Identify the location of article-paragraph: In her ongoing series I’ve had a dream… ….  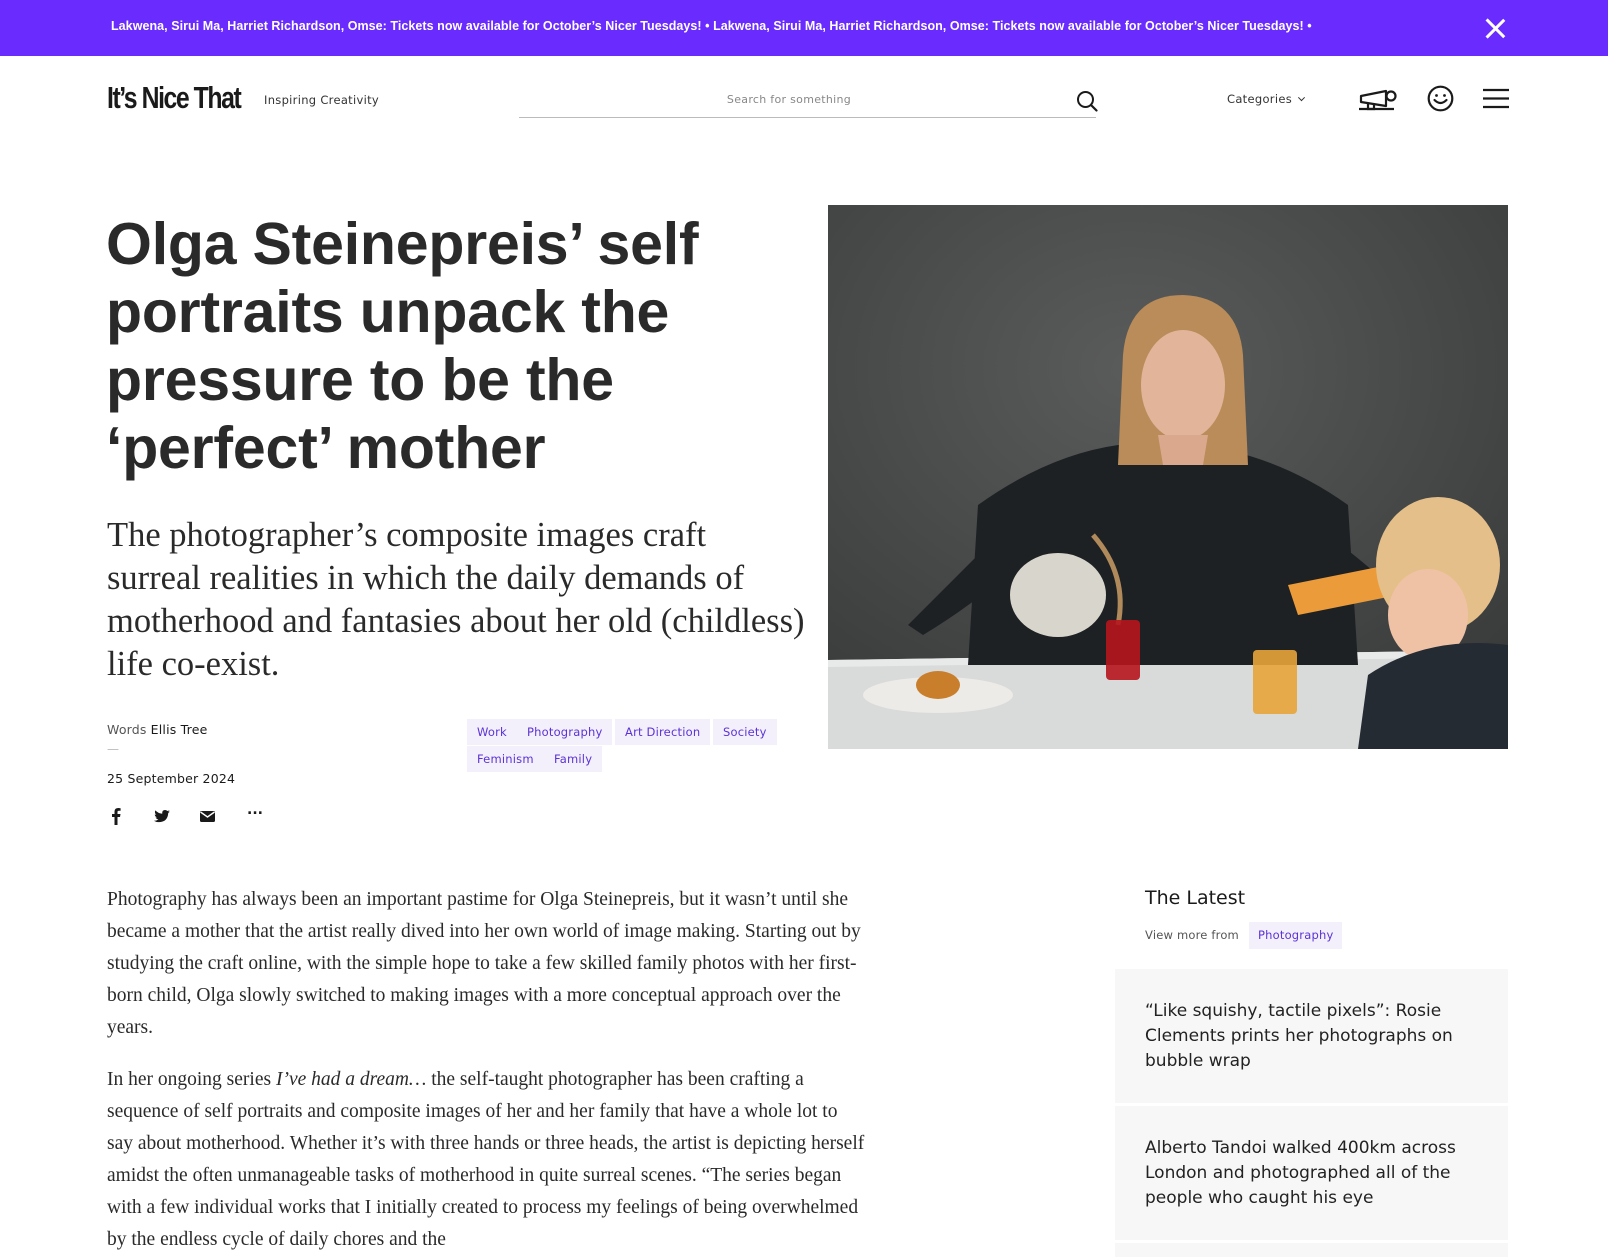
(487, 1160).